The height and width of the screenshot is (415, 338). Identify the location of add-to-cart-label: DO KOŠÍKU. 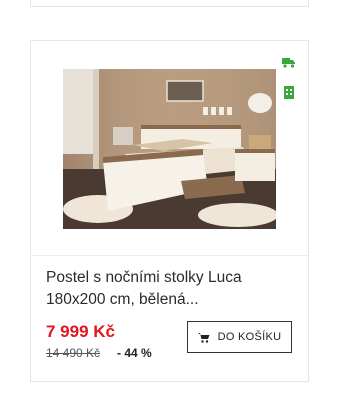
(249, 337).